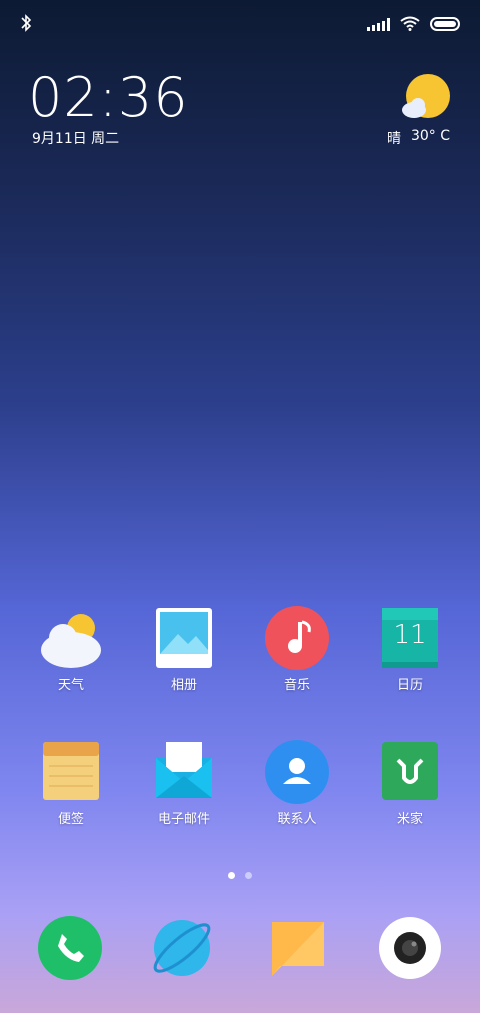  I want to click on mijia-icon, so click(410, 772).